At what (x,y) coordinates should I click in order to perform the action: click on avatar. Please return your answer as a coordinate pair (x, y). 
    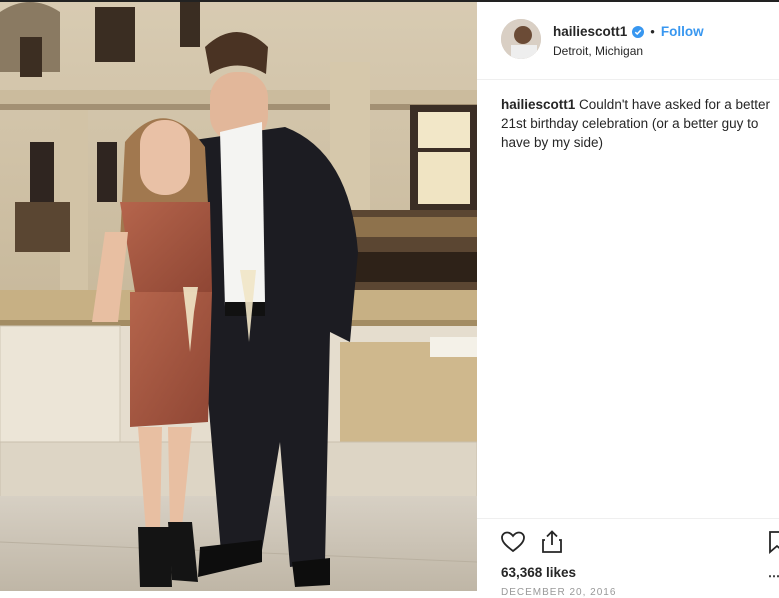
    Looking at the image, I should click on (521, 39).